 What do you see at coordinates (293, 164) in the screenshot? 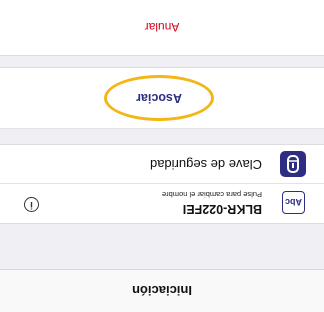
I see `remote-key-icon` at bounding box center [293, 164].